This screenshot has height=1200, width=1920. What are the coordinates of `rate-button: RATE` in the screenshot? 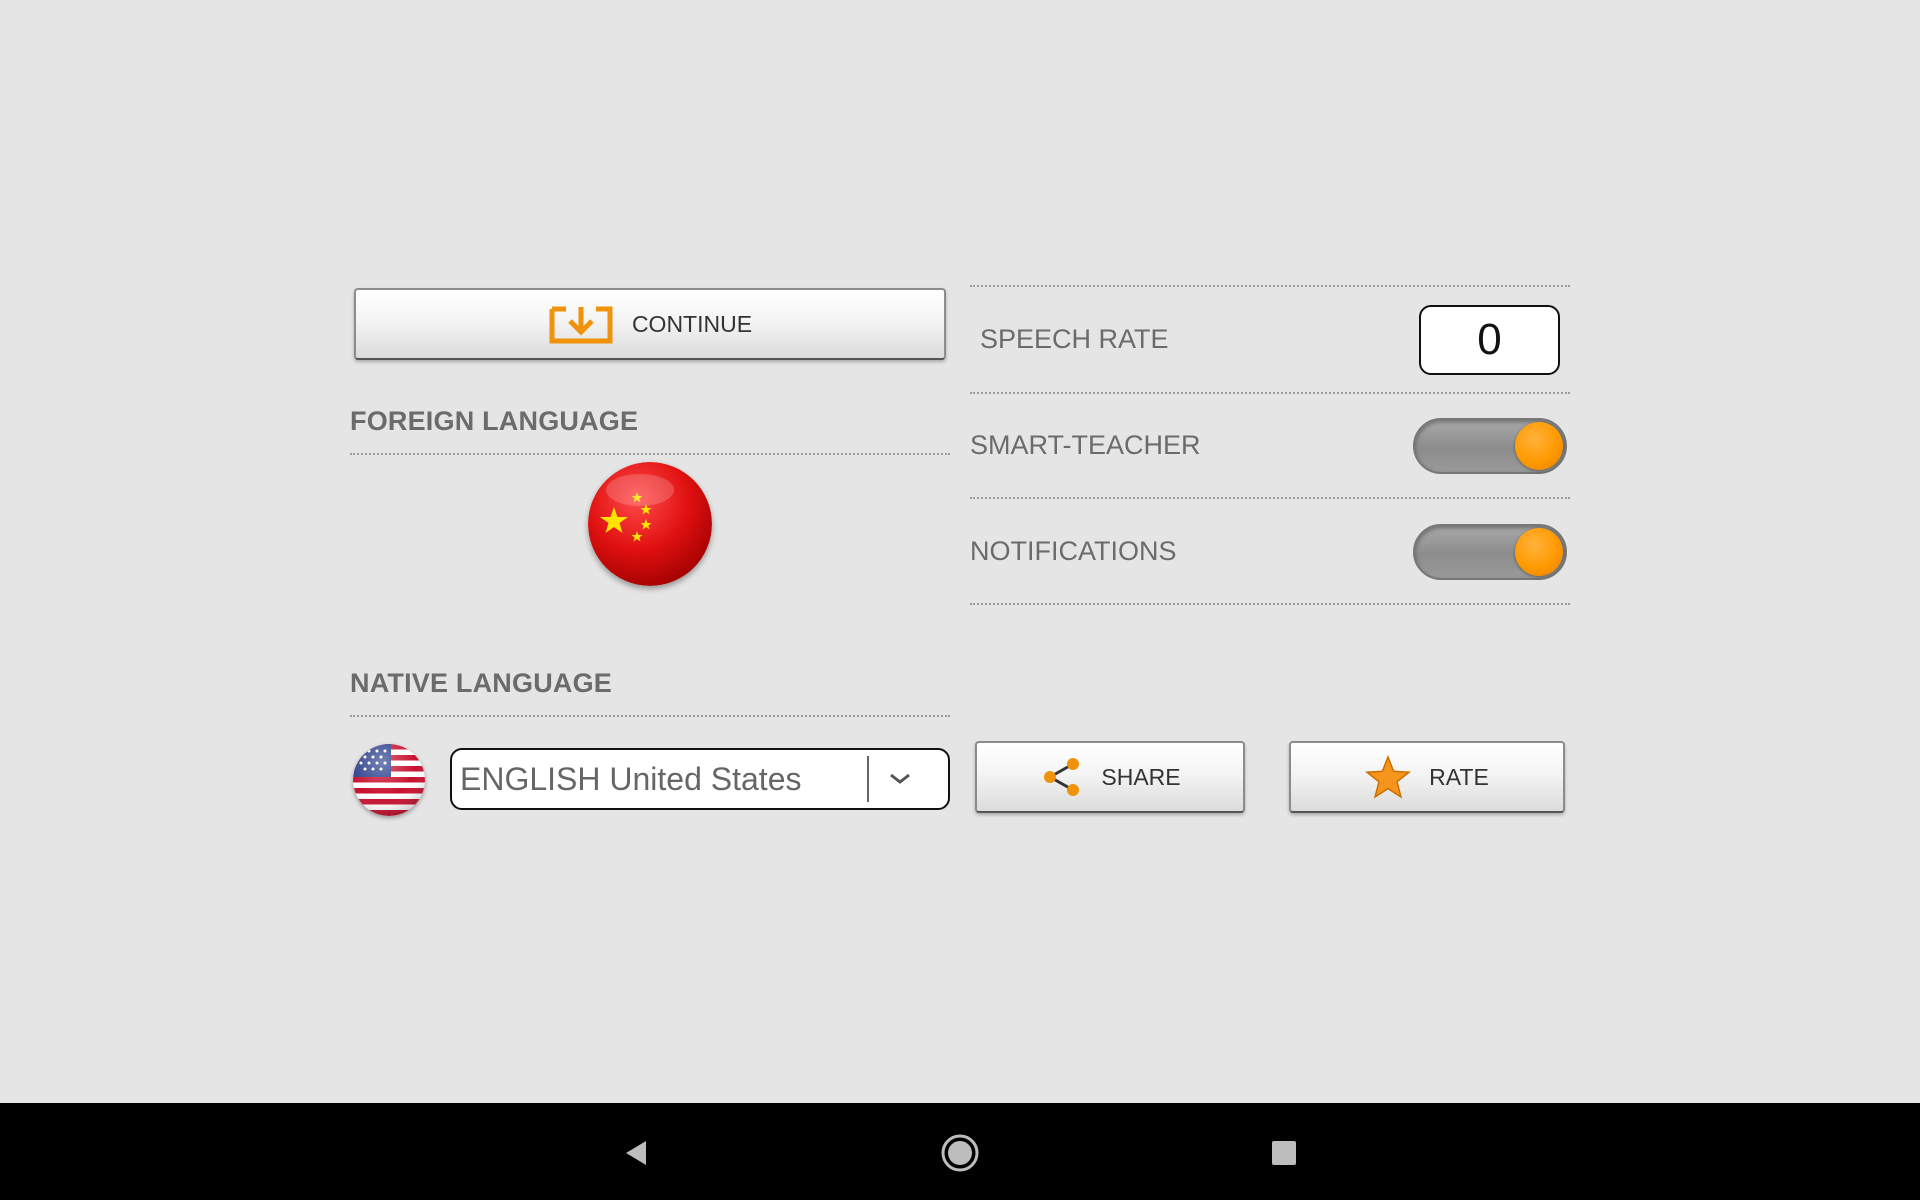 It's located at (1427, 777).